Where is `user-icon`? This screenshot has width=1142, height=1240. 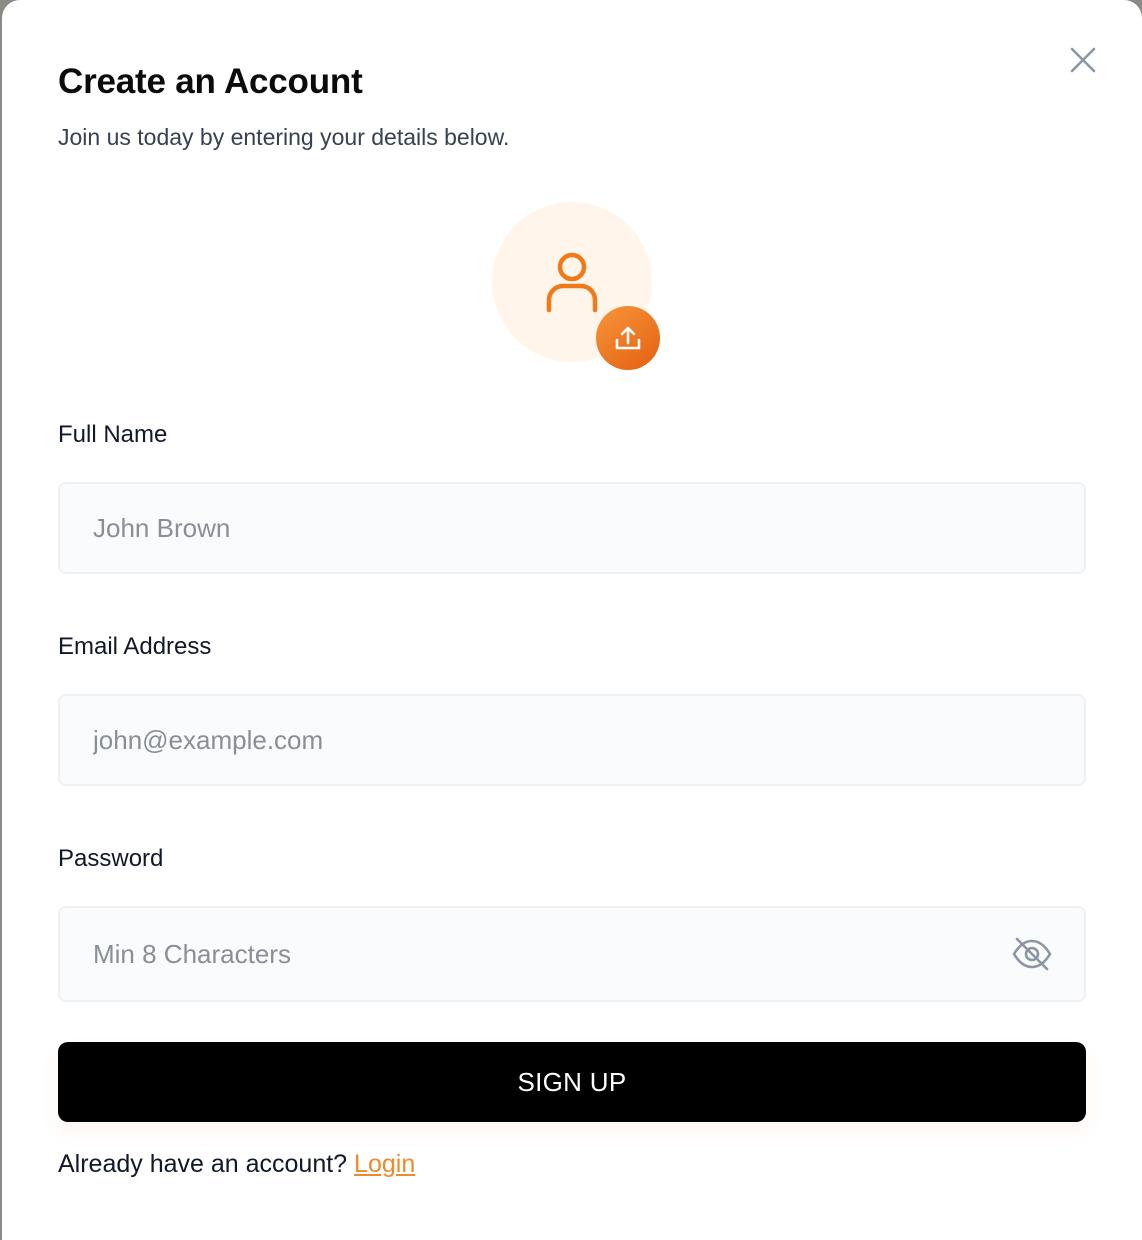
user-icon is located at coordinates (572, 282).